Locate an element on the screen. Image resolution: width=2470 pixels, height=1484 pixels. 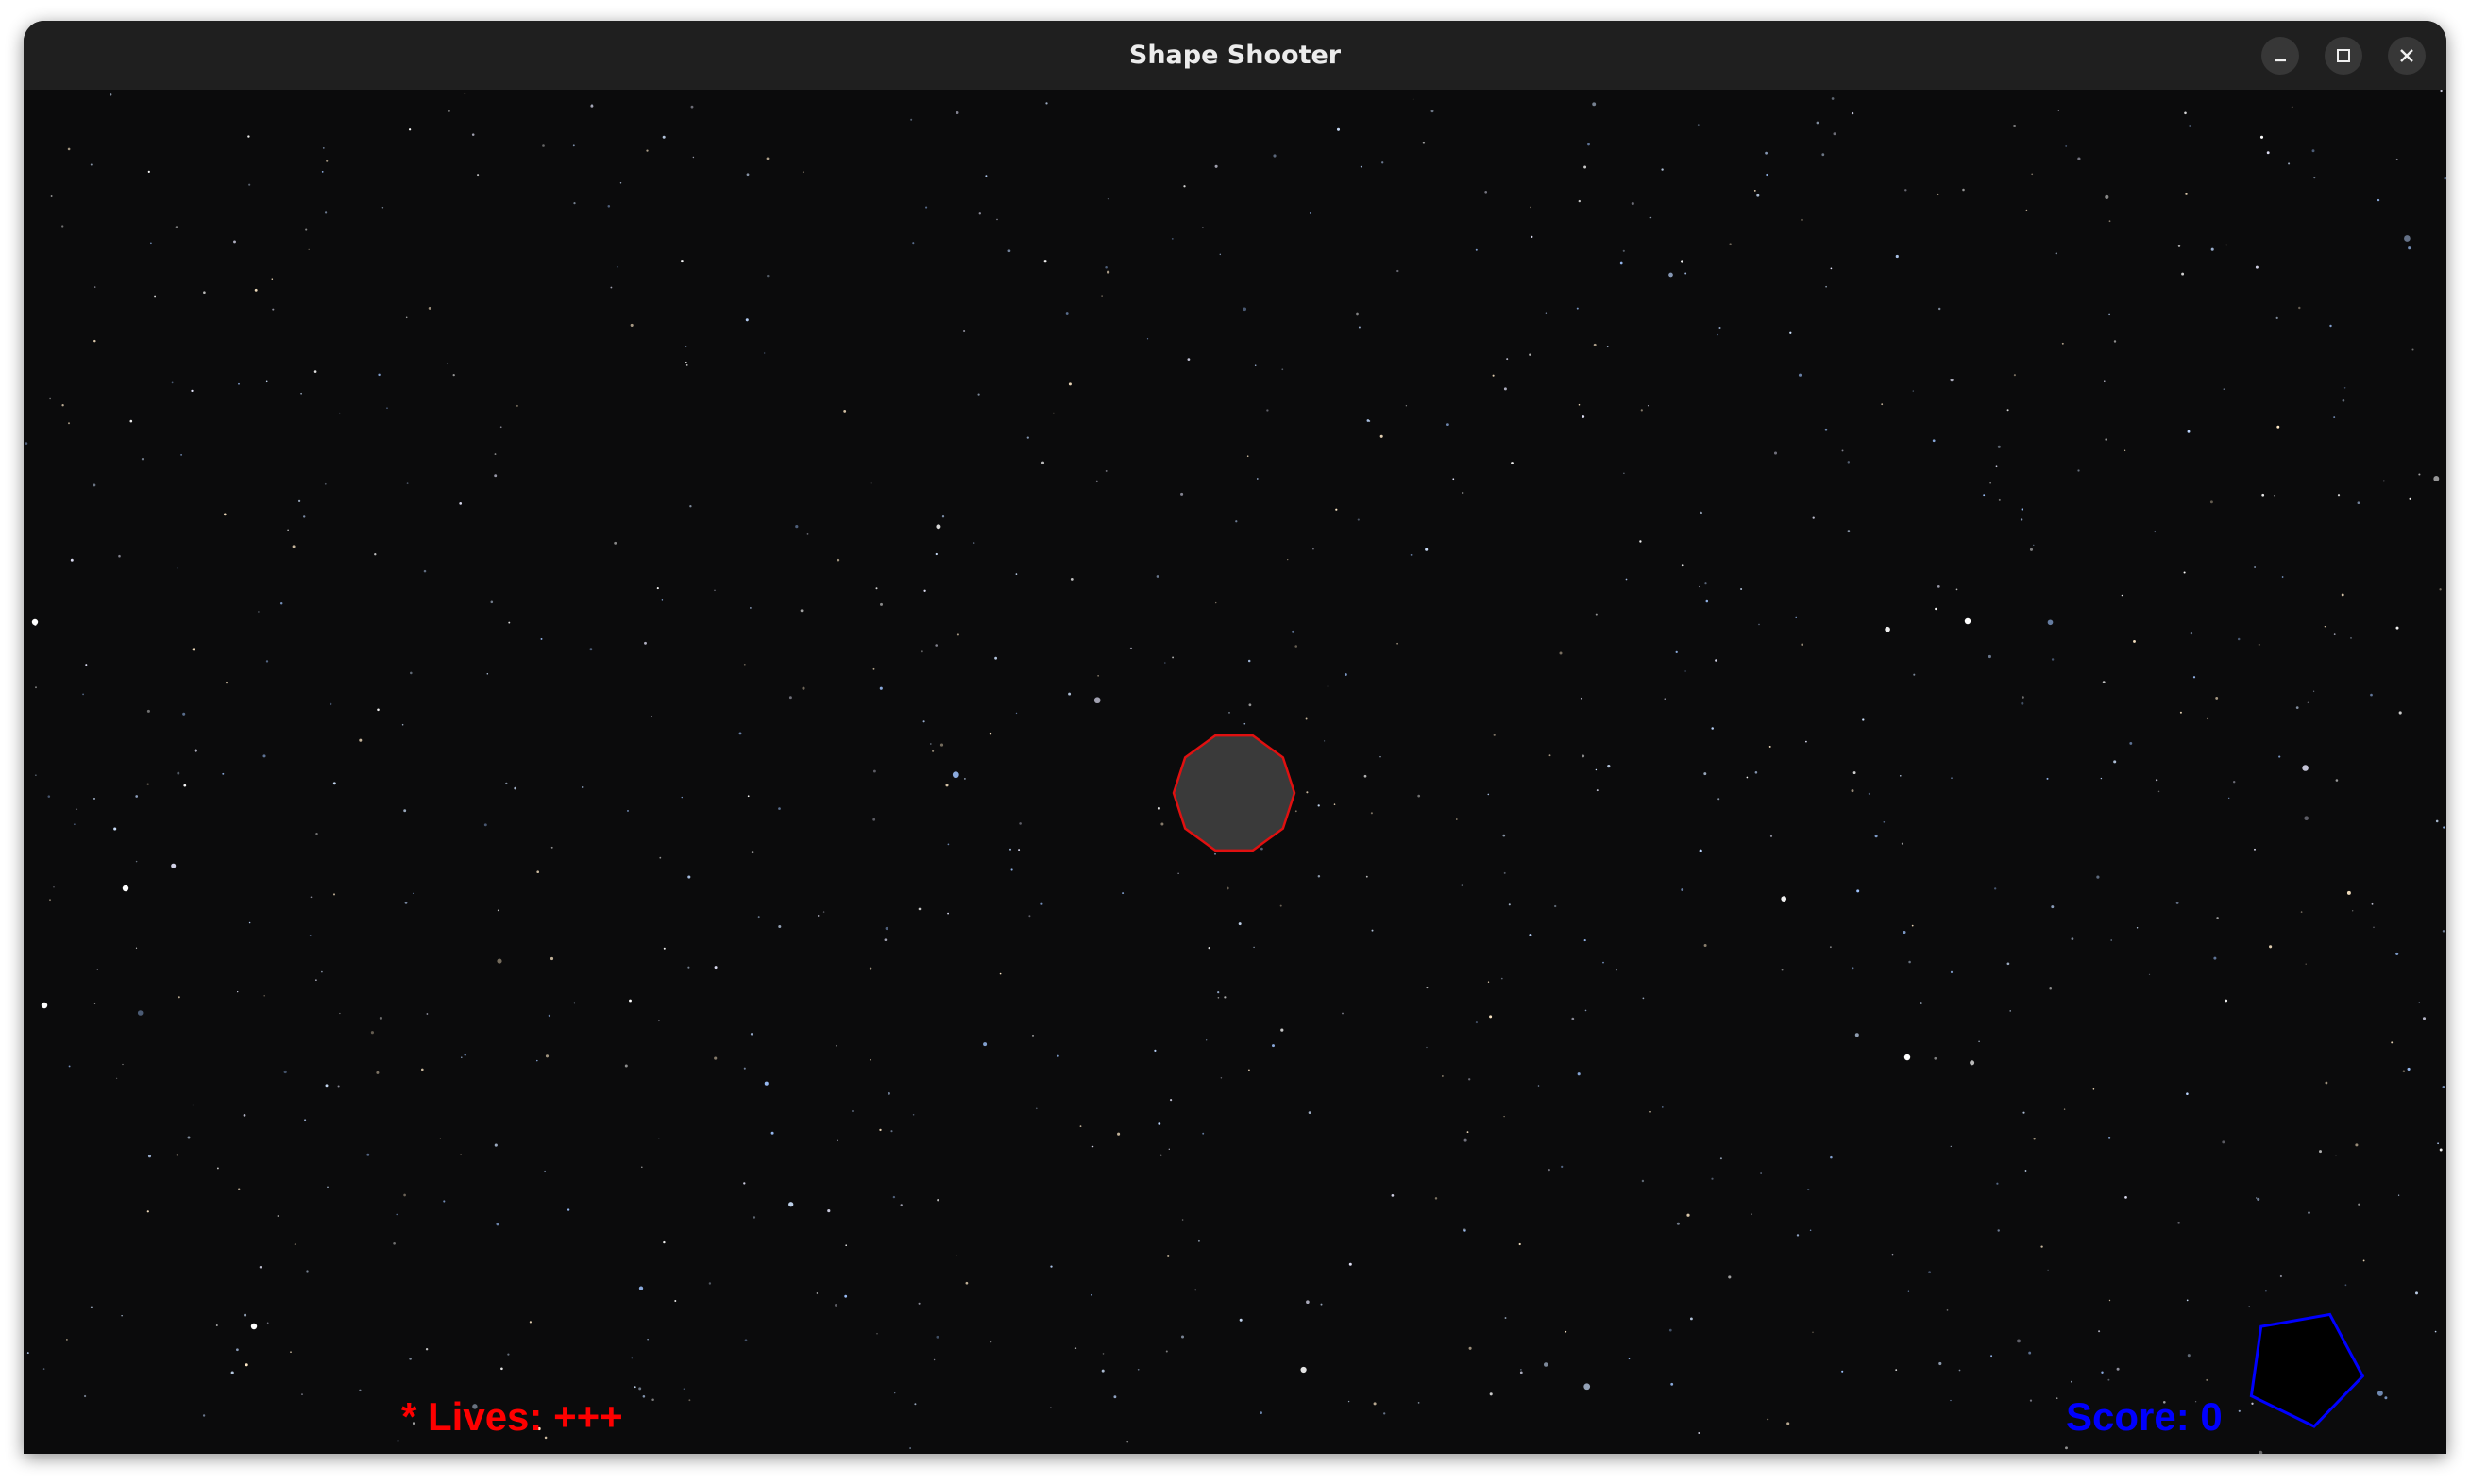
score-counter: Score: 0 is located at coordinates (2145, 1416).